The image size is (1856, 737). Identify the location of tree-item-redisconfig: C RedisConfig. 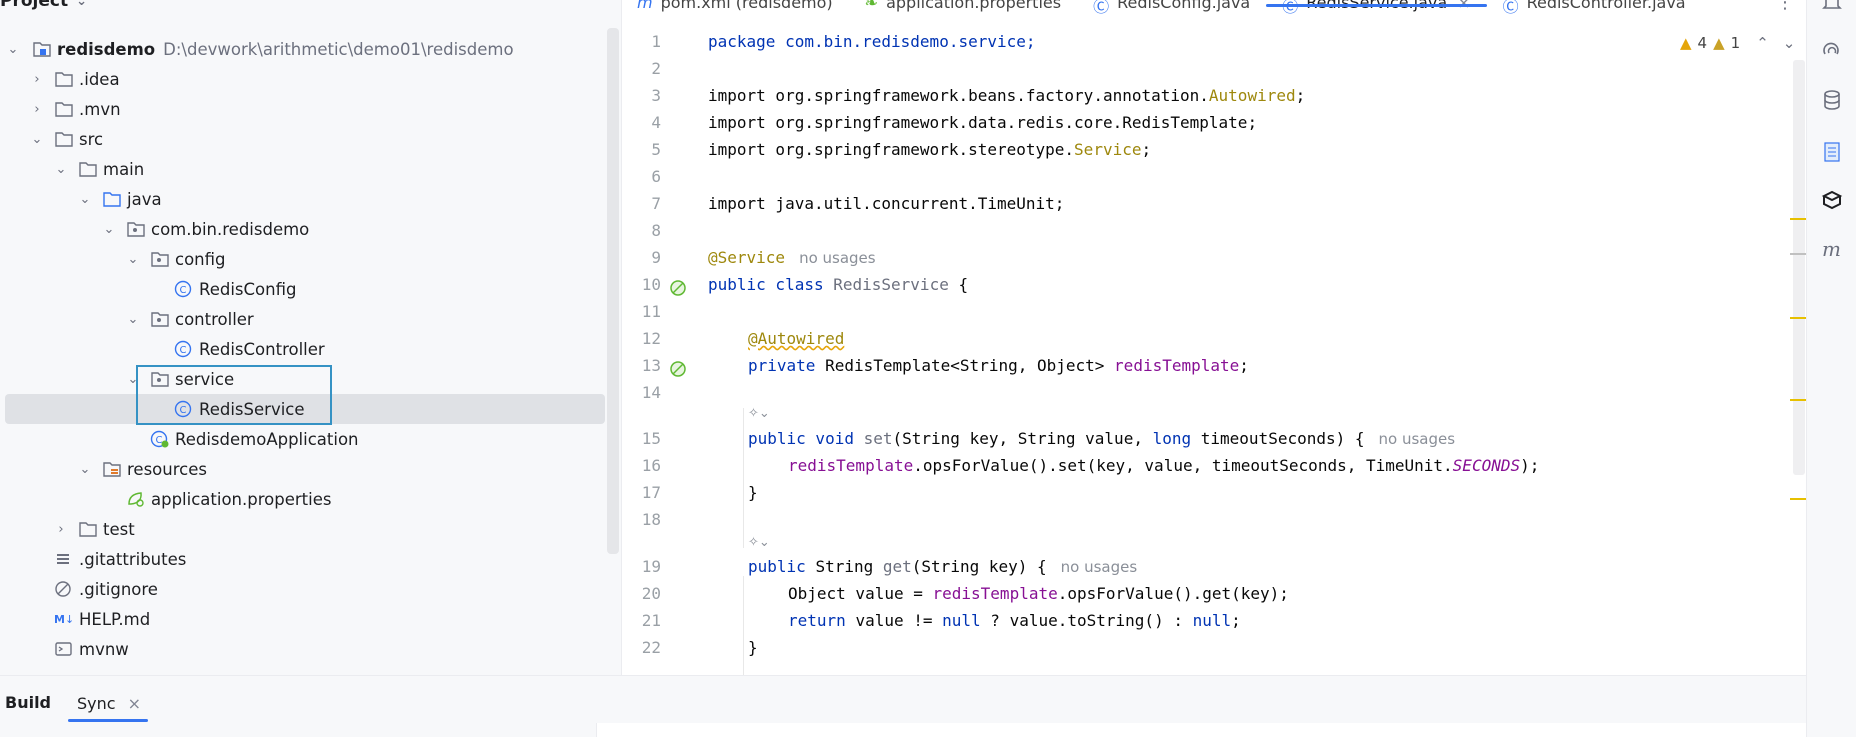
(303, 289).